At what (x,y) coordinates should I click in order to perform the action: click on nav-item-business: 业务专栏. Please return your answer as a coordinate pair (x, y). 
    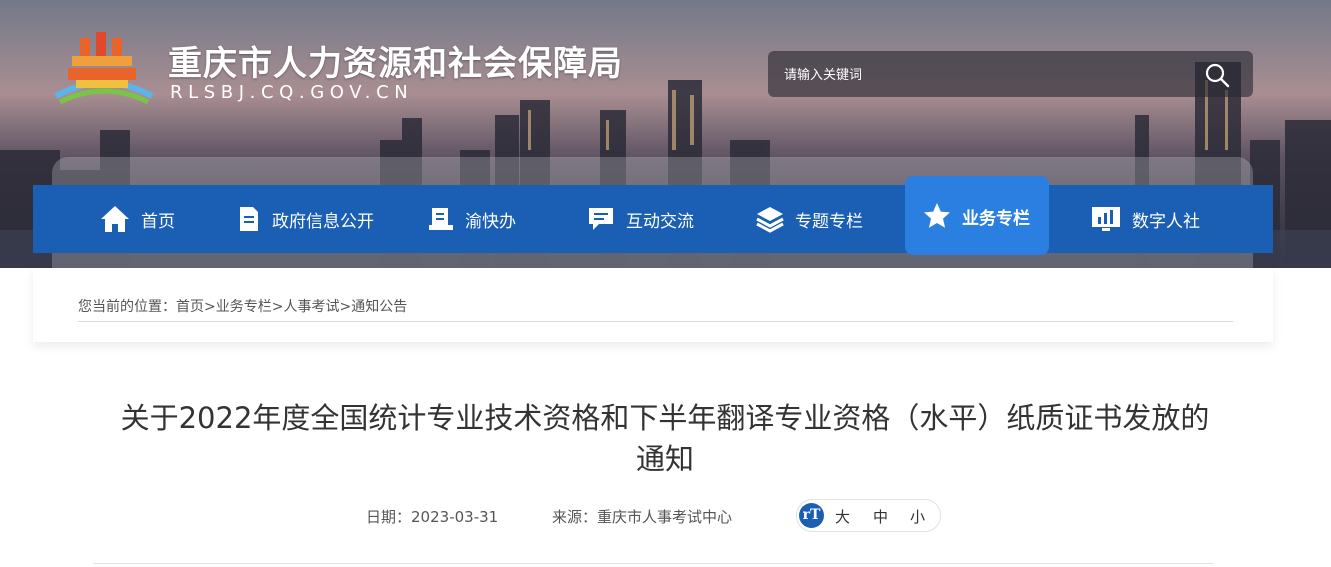
    Looking at the image, I should click on (976, 216).